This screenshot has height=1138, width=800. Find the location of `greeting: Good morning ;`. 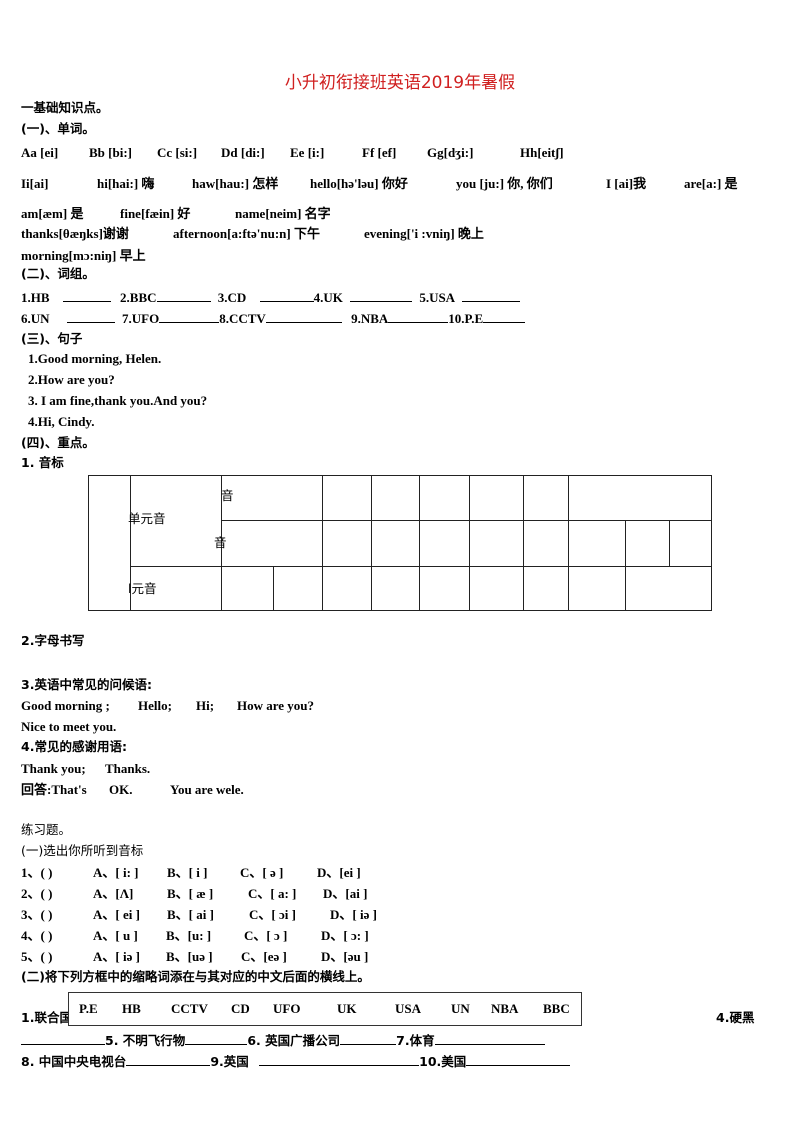

greeting: Good morning ; is located at coordinates (65, 705).